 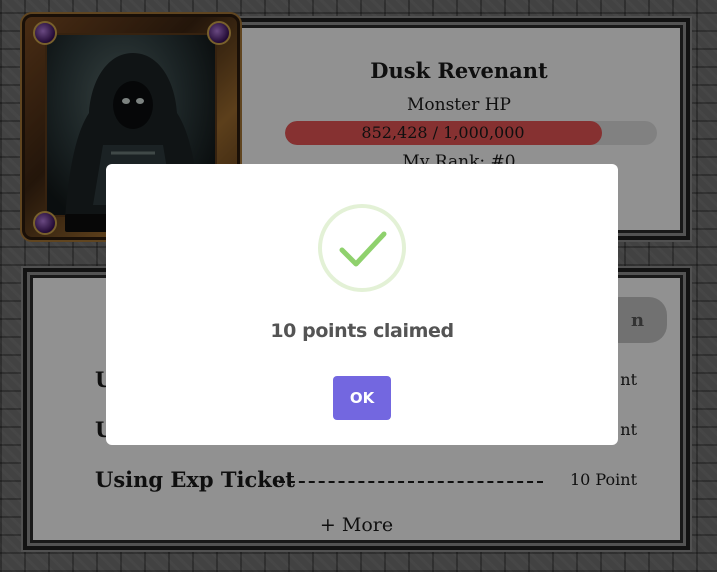 I want to click on ok-button: OK, so click(x=362, y=398).